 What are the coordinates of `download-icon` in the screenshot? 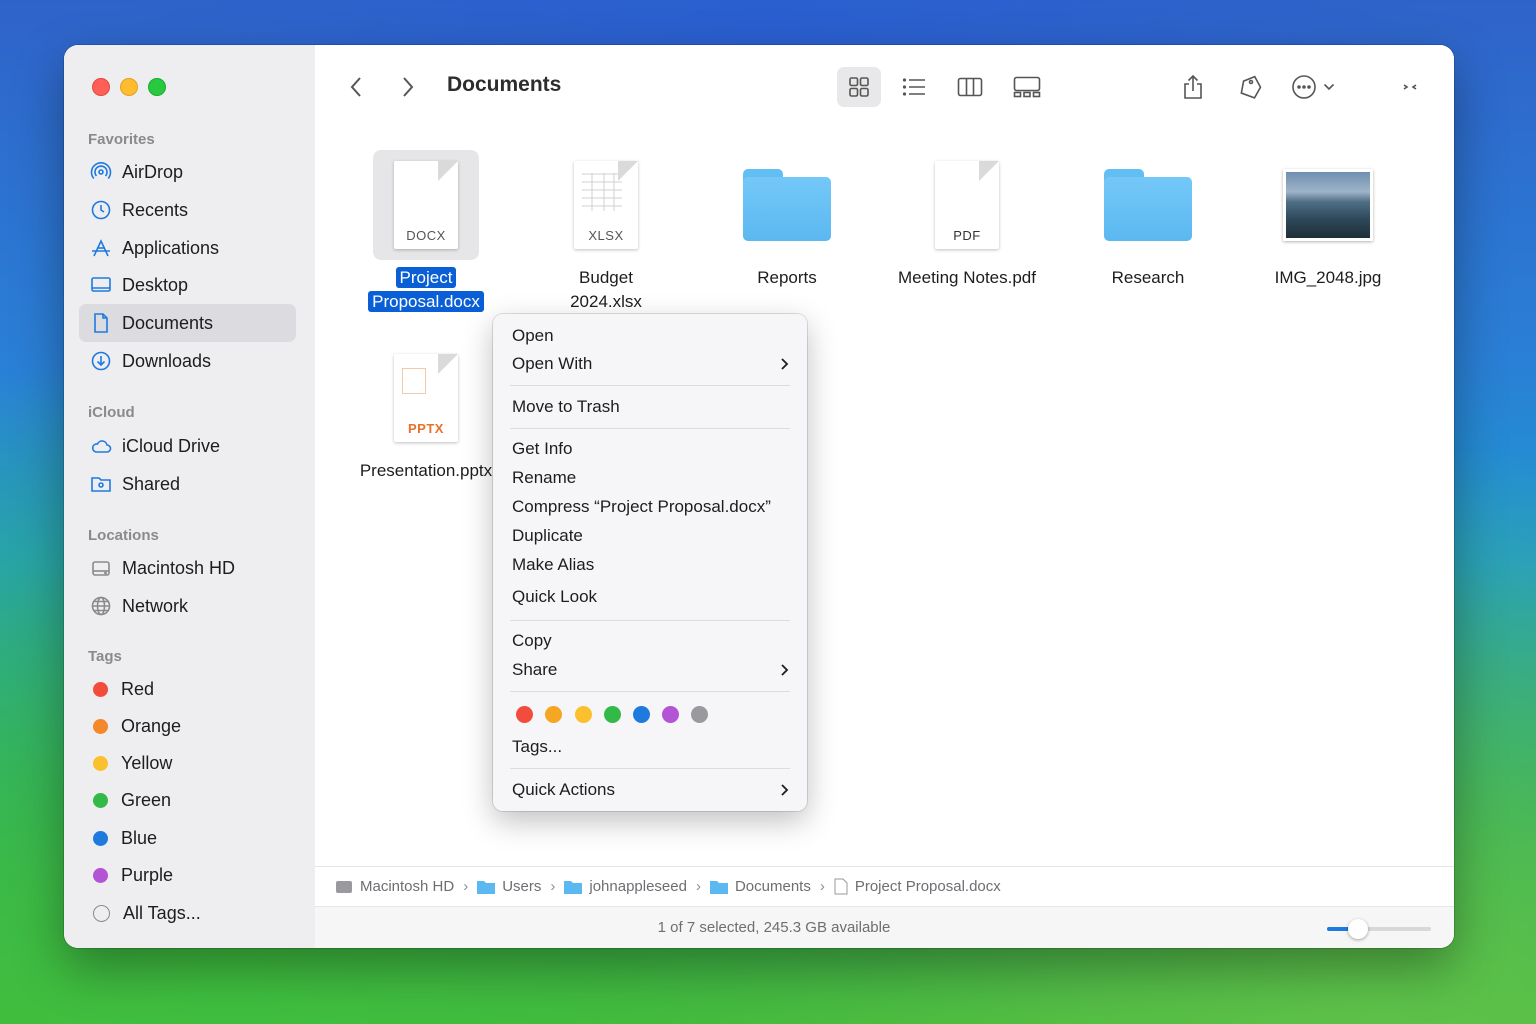 It's located at (101, 361).